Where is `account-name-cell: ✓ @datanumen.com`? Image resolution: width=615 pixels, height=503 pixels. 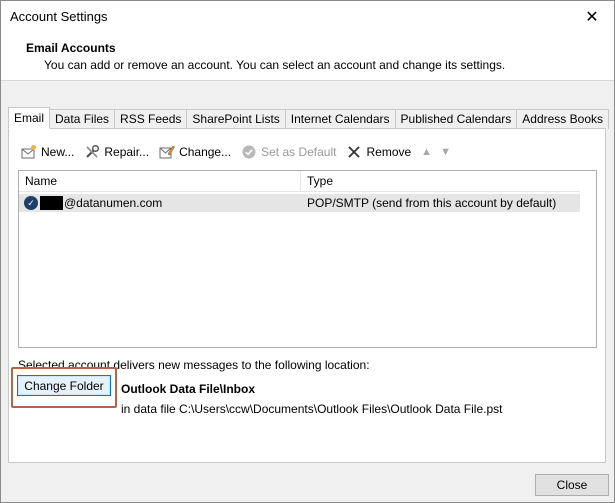
account-name-cell: ✓ @datanumen.com is located at coordinates (160, 203).